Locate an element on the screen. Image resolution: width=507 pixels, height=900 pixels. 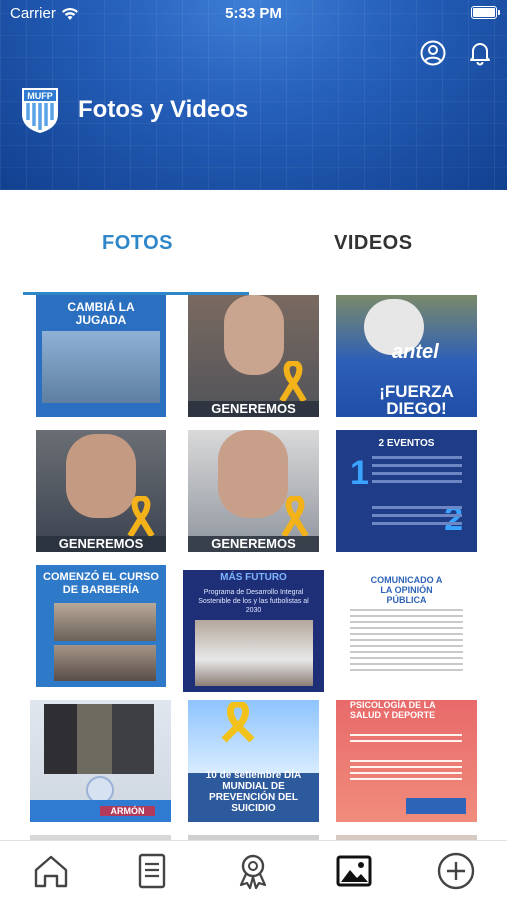
photo-tile: COMENZÓ EL CURSO DE BARBERÍA is located at coordinates (101, 626).